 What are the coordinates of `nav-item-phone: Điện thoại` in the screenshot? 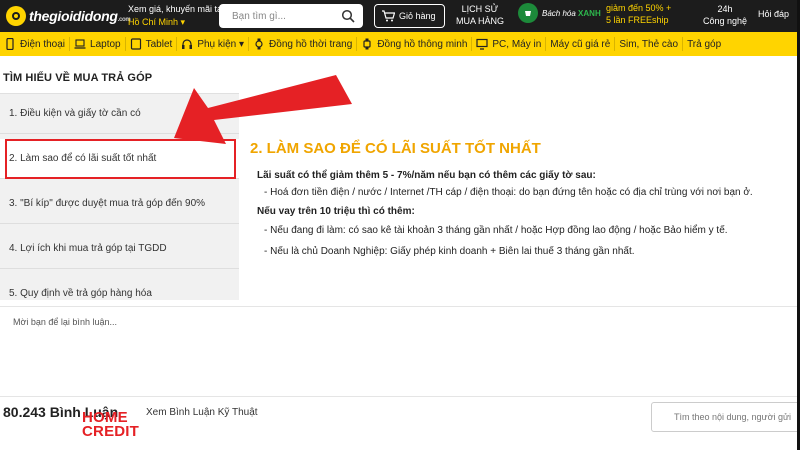 It's located at (34, 44).